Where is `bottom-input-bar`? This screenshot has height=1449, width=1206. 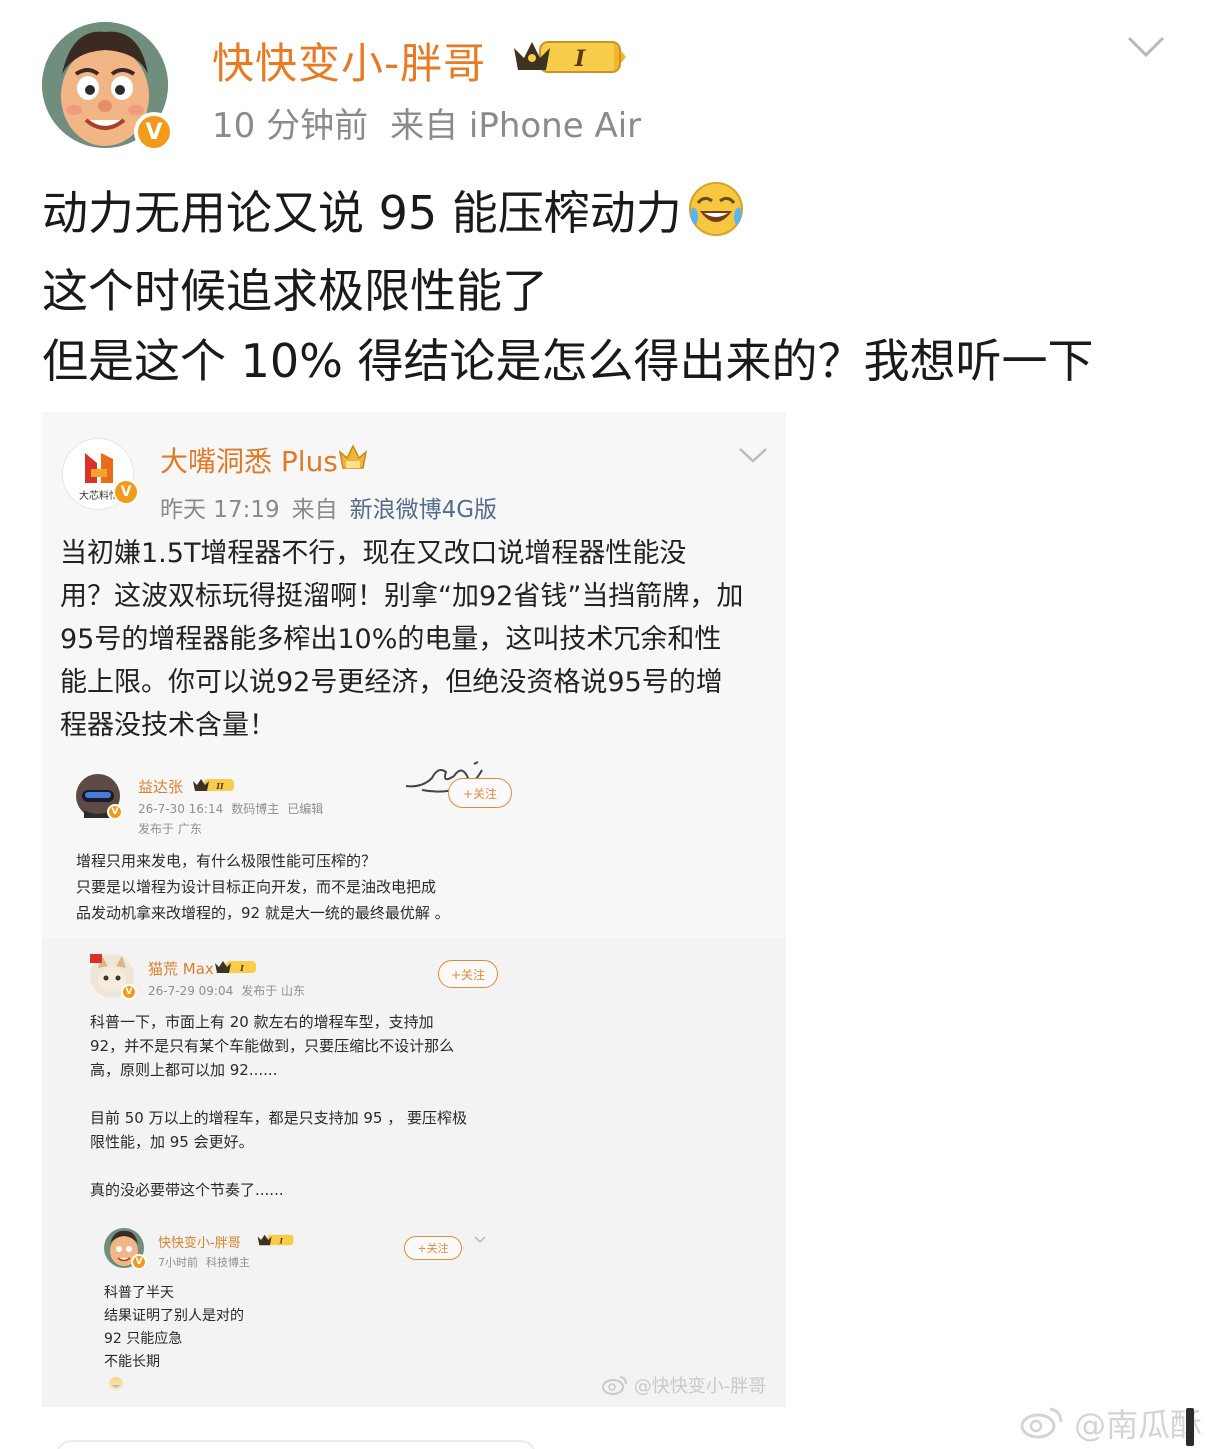 bottom-input-bar is located at coordinates (296, 1444).